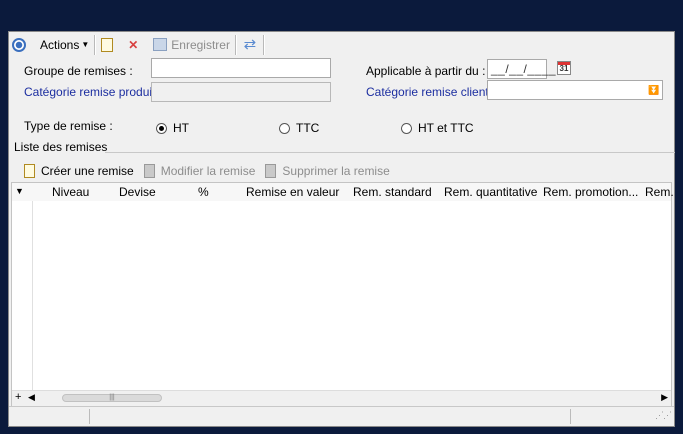 This screenshot has width=683, height=434. What do you see at coordinates (18, 397) in the screenshot?
I see `add-row-icon: +` at bounding box center [18, 397].